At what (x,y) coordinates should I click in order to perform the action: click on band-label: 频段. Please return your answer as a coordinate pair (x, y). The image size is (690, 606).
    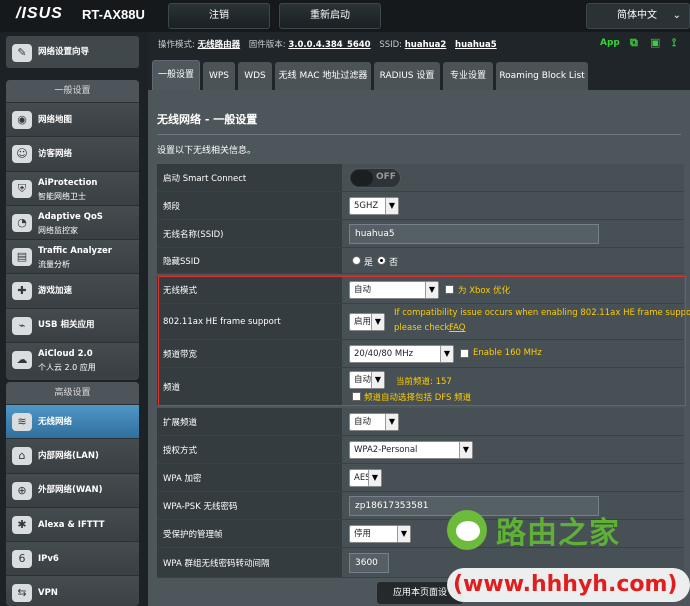
    Looking at the image, I should click on (249, 205).